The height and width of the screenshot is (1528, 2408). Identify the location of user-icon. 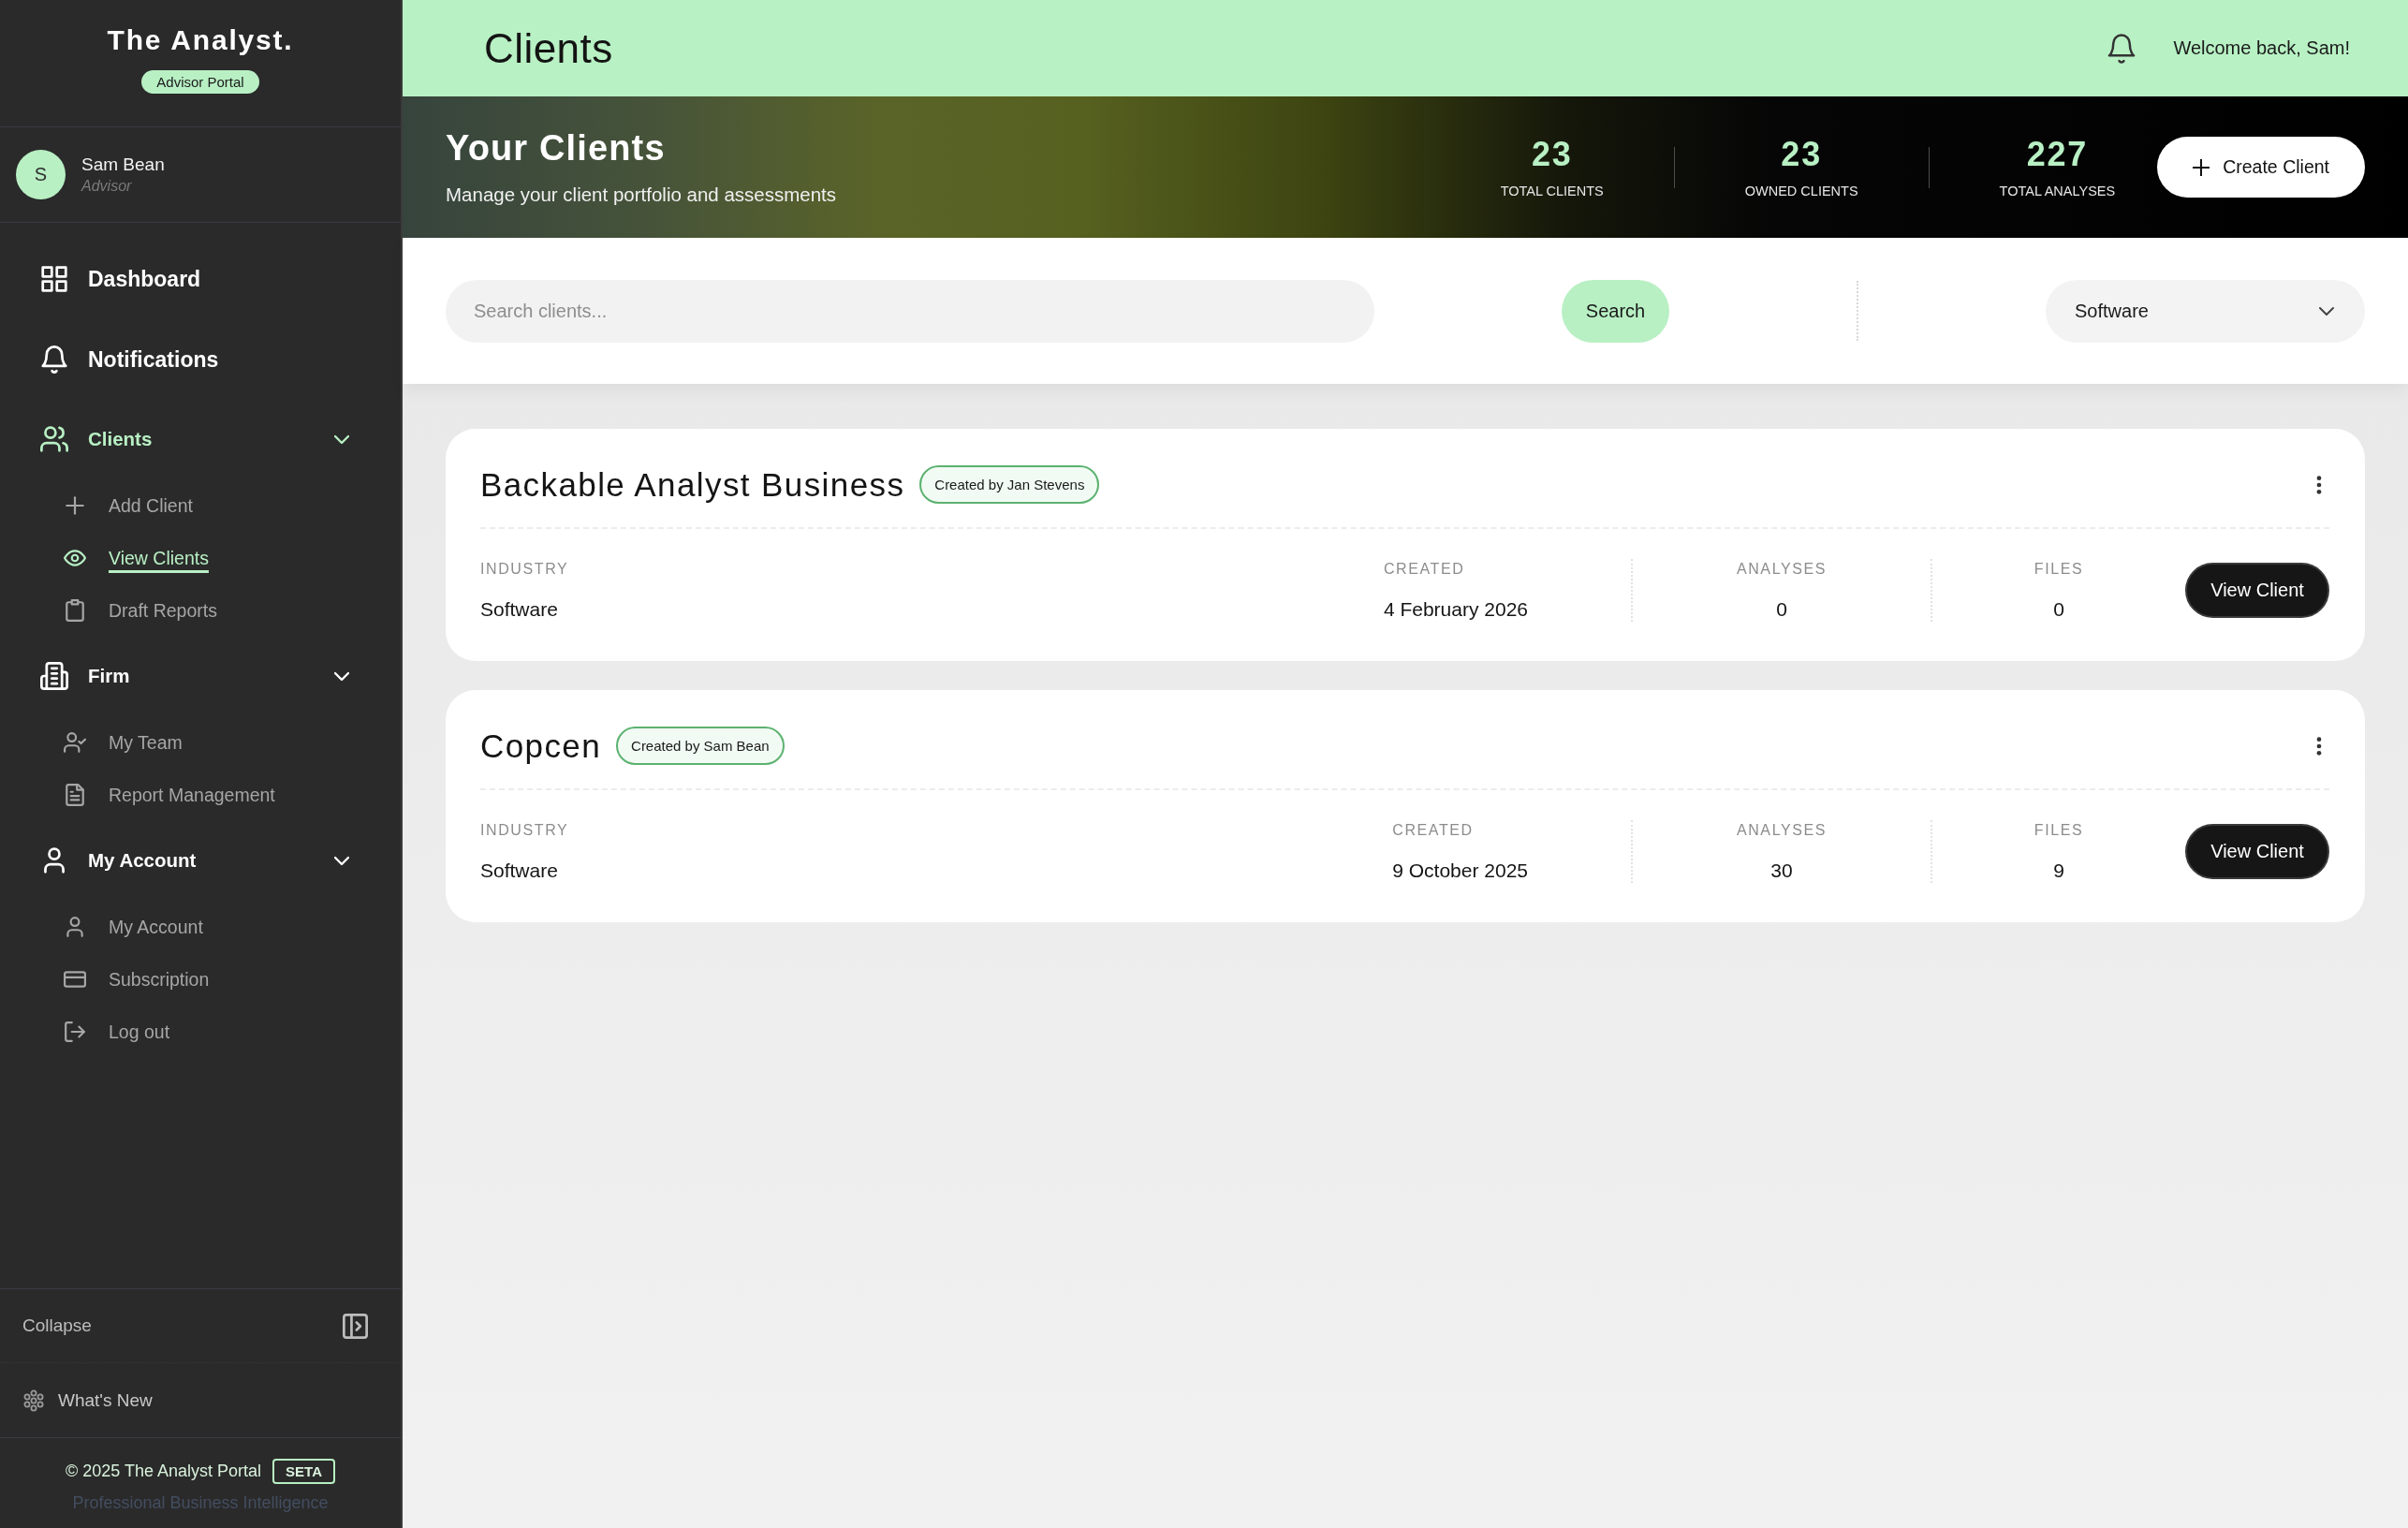
(75, 927).